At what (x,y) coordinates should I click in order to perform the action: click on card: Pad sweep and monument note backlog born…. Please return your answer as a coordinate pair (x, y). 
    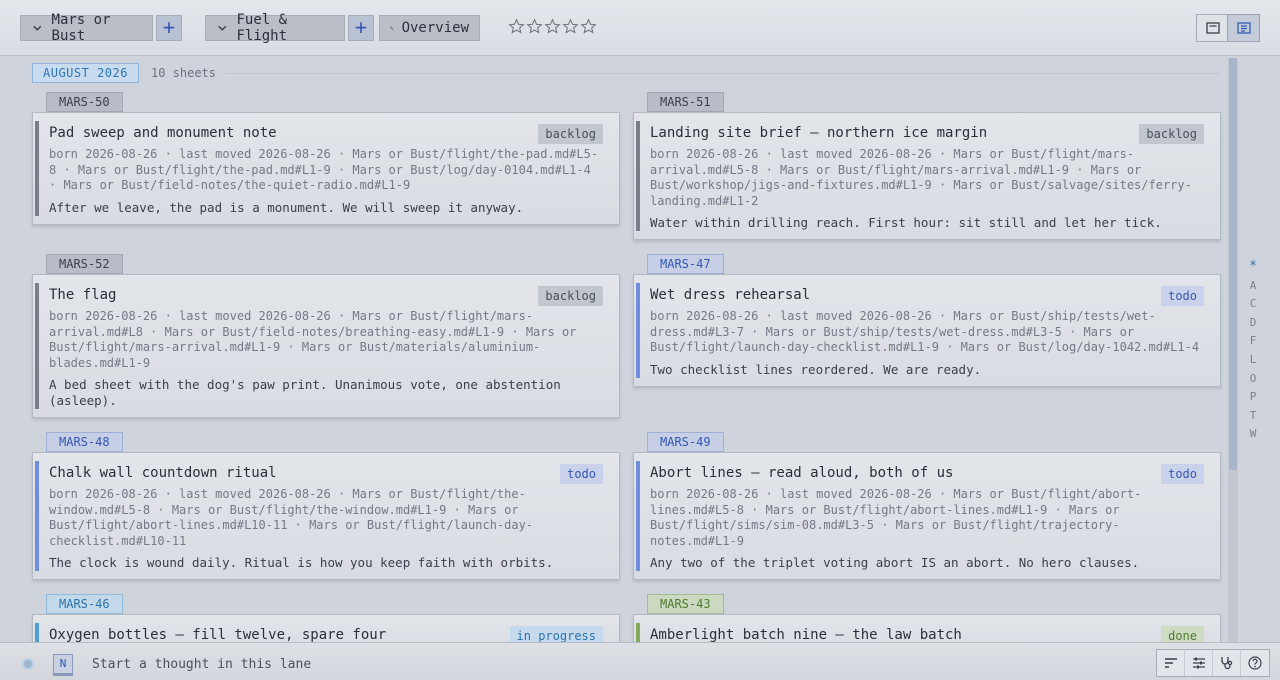
    Looking at the image, I should click on (326, 168).